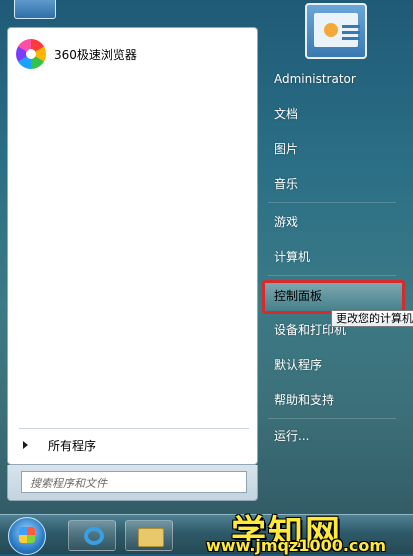  I want to click on right-item-help-support: 帮助和支持, so click(338, 400).